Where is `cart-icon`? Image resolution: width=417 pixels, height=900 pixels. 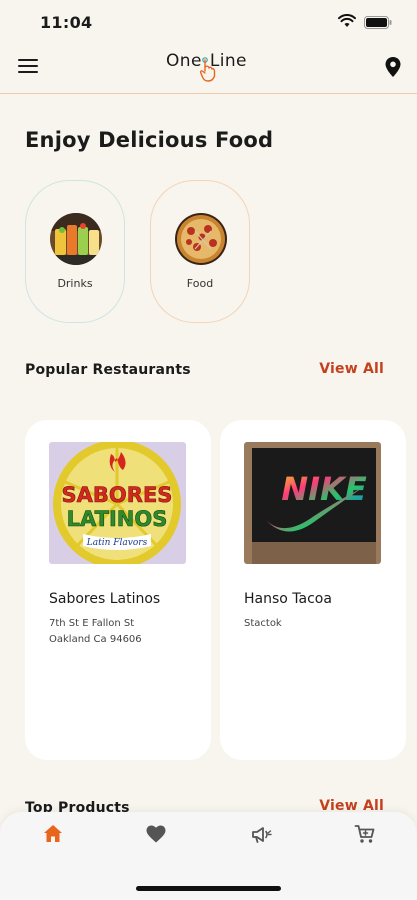 cart-icon is located at coordinates (365, 834).